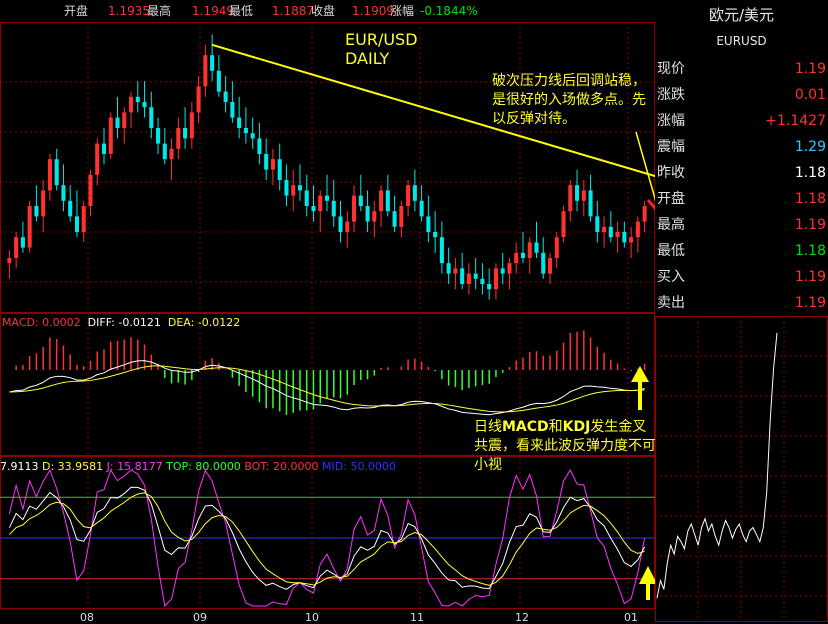  Describe the element at coordinates (19, 466) in the screenshot. I see `k-value: 7.9113` at that location.